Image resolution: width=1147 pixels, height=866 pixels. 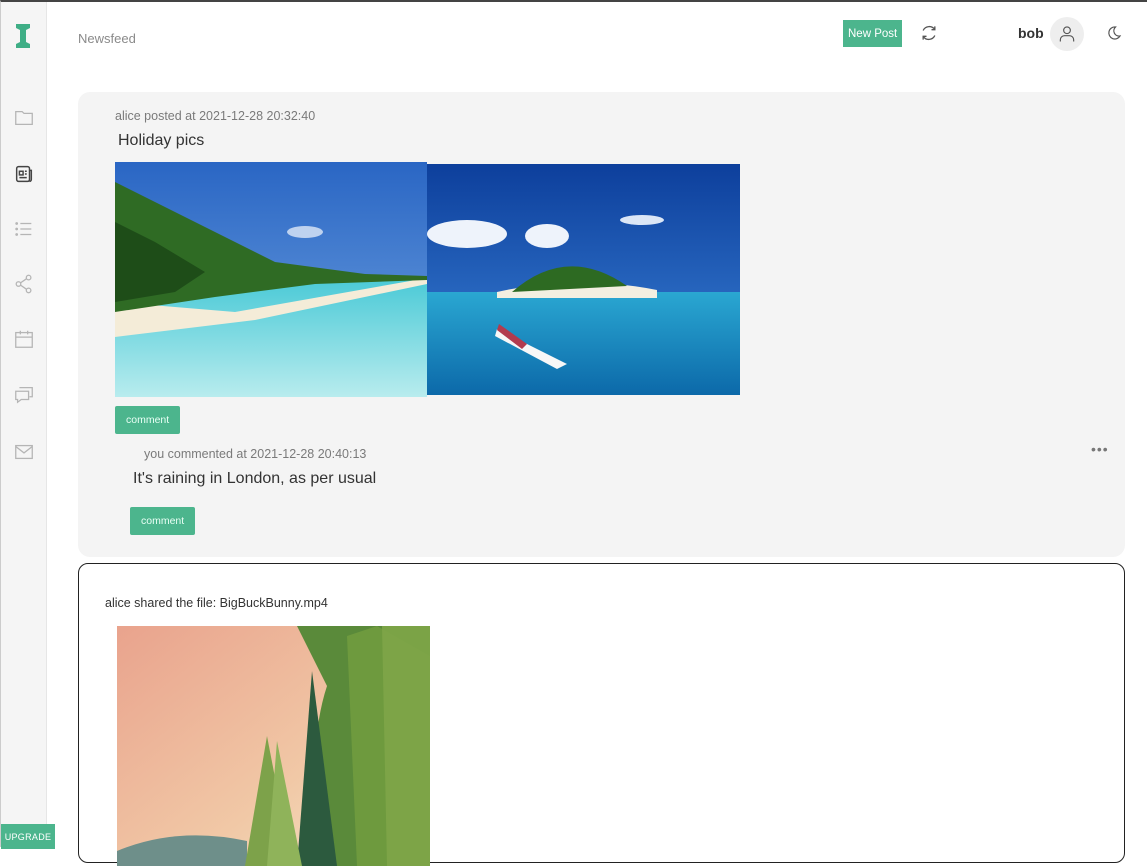 I want to click on user-name: bob, so click(x=1031, y=33).